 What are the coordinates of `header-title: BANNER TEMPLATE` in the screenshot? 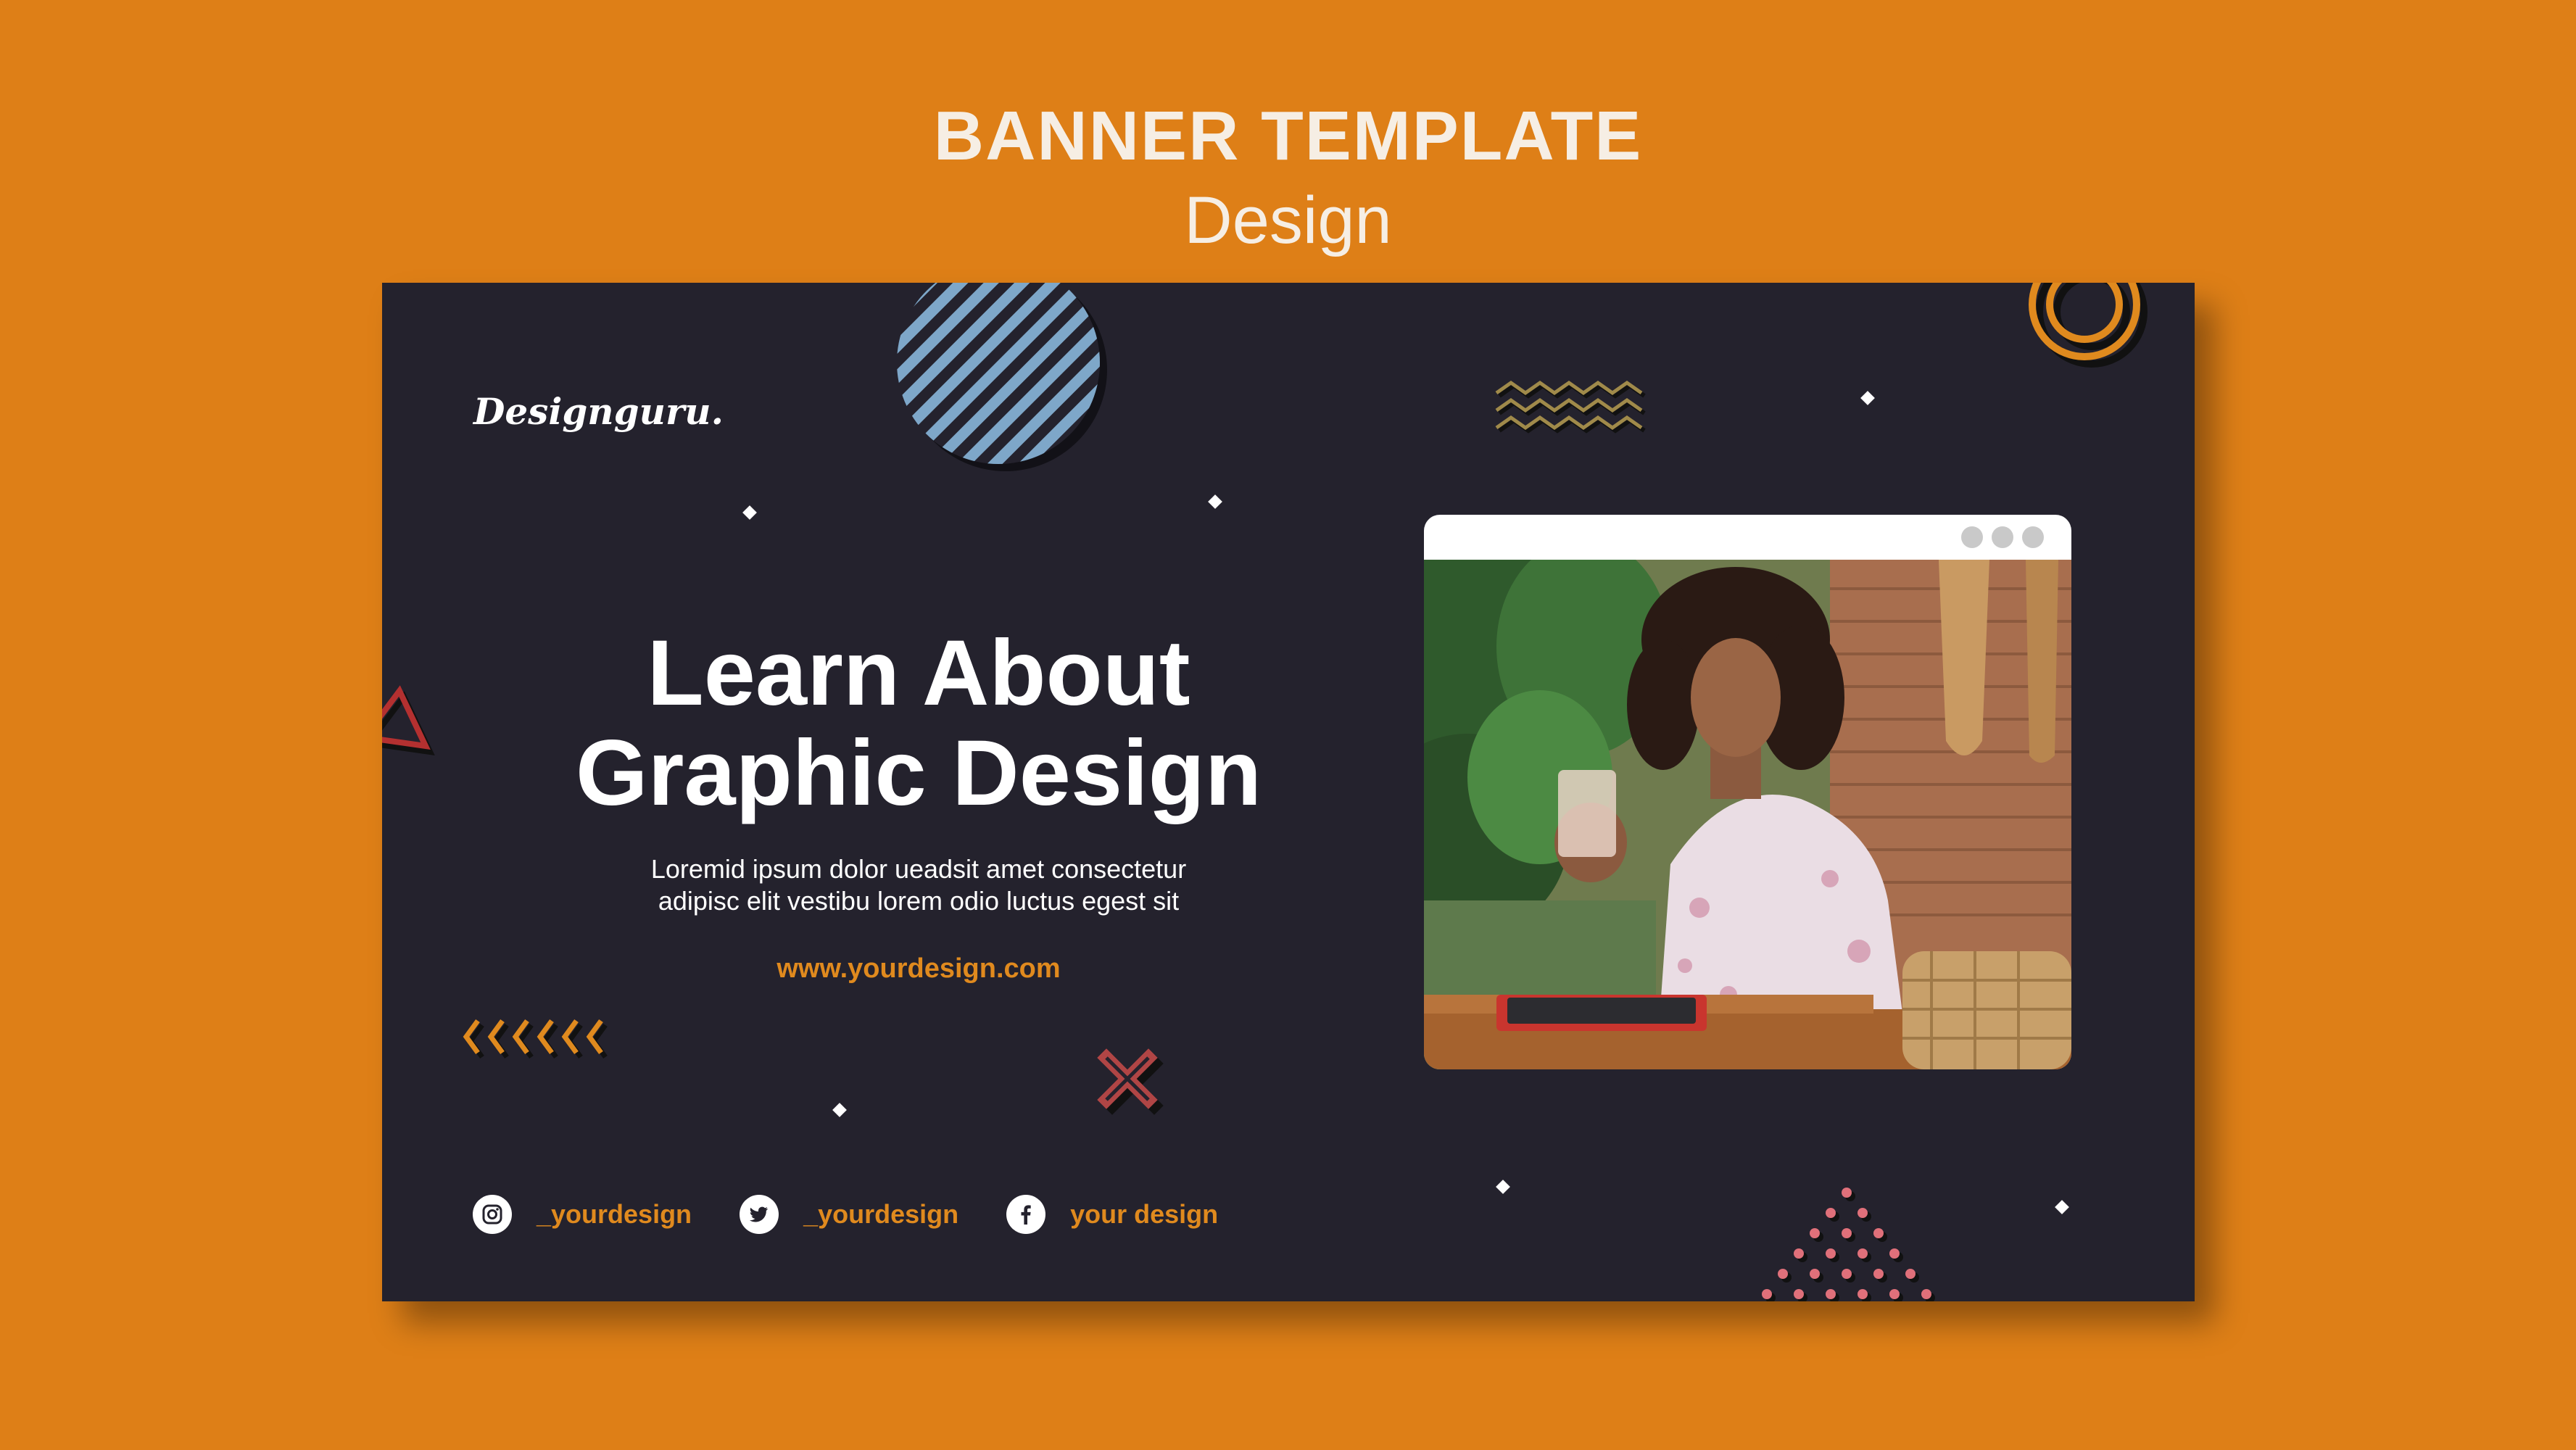 It's located at (1288, 136).